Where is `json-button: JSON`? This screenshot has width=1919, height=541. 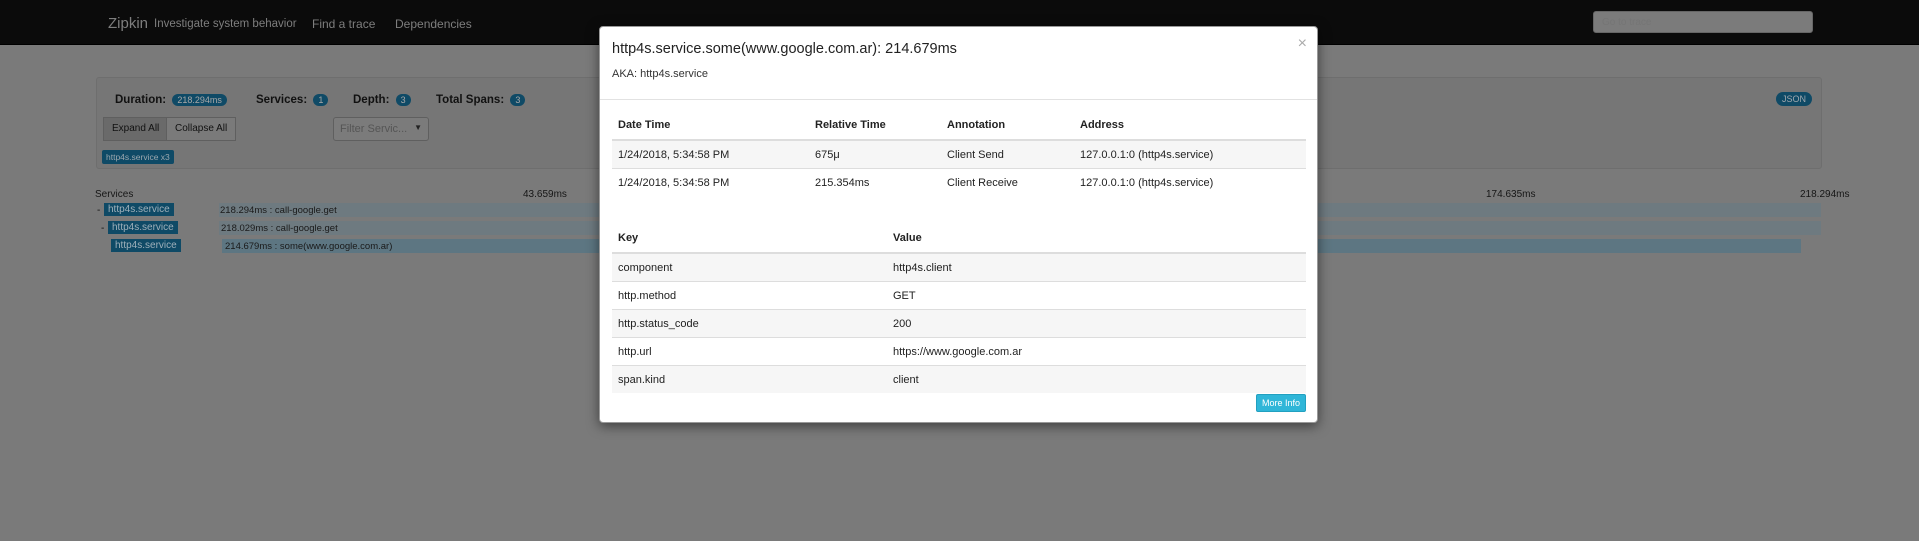
json-button: JSON is located at coordinates (1794, 99).